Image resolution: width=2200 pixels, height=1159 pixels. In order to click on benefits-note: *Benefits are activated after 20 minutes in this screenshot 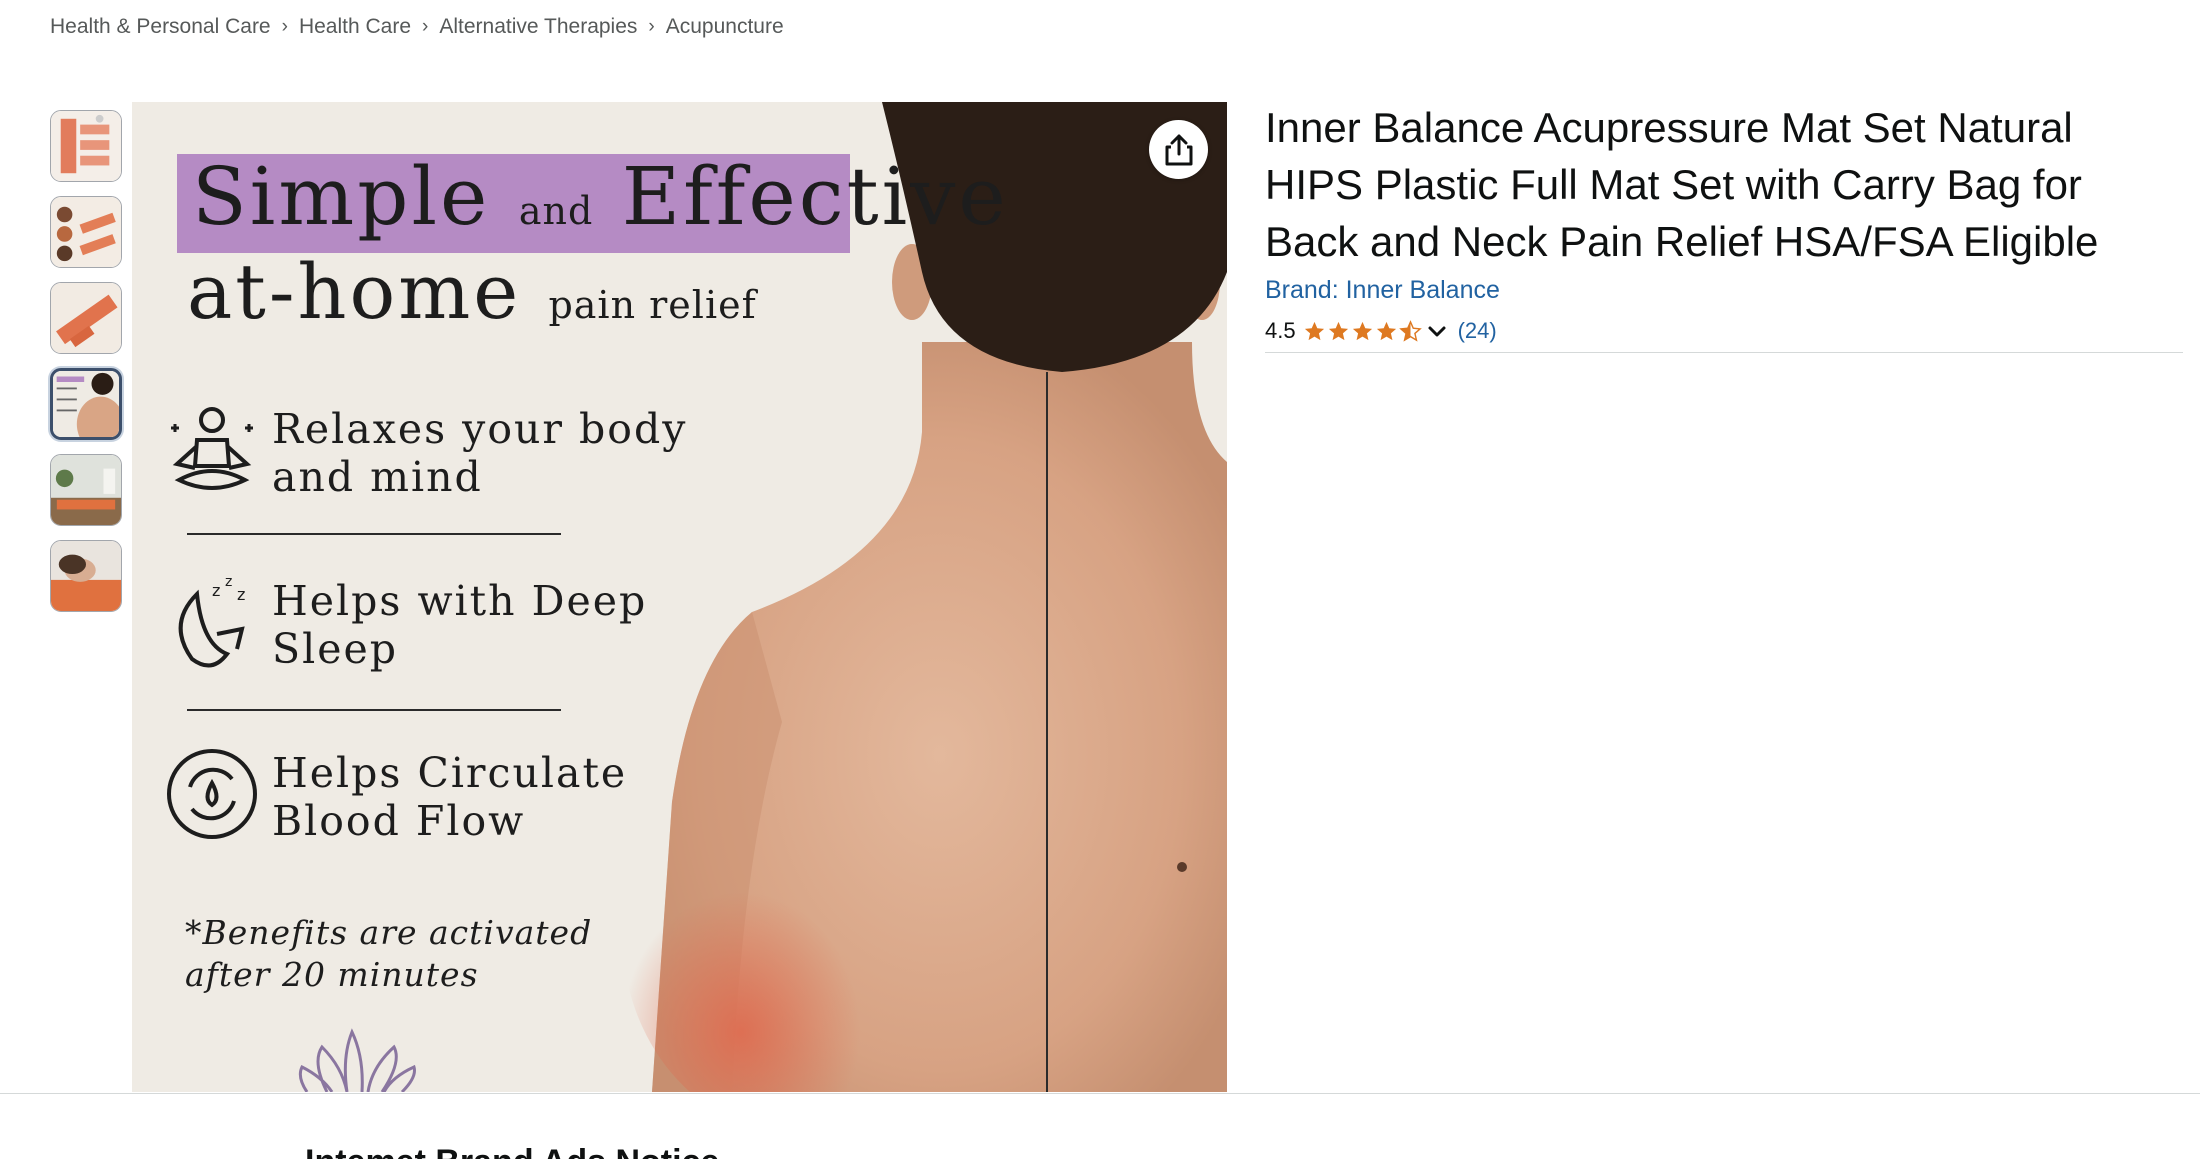, I will do `click(389, 953)`.